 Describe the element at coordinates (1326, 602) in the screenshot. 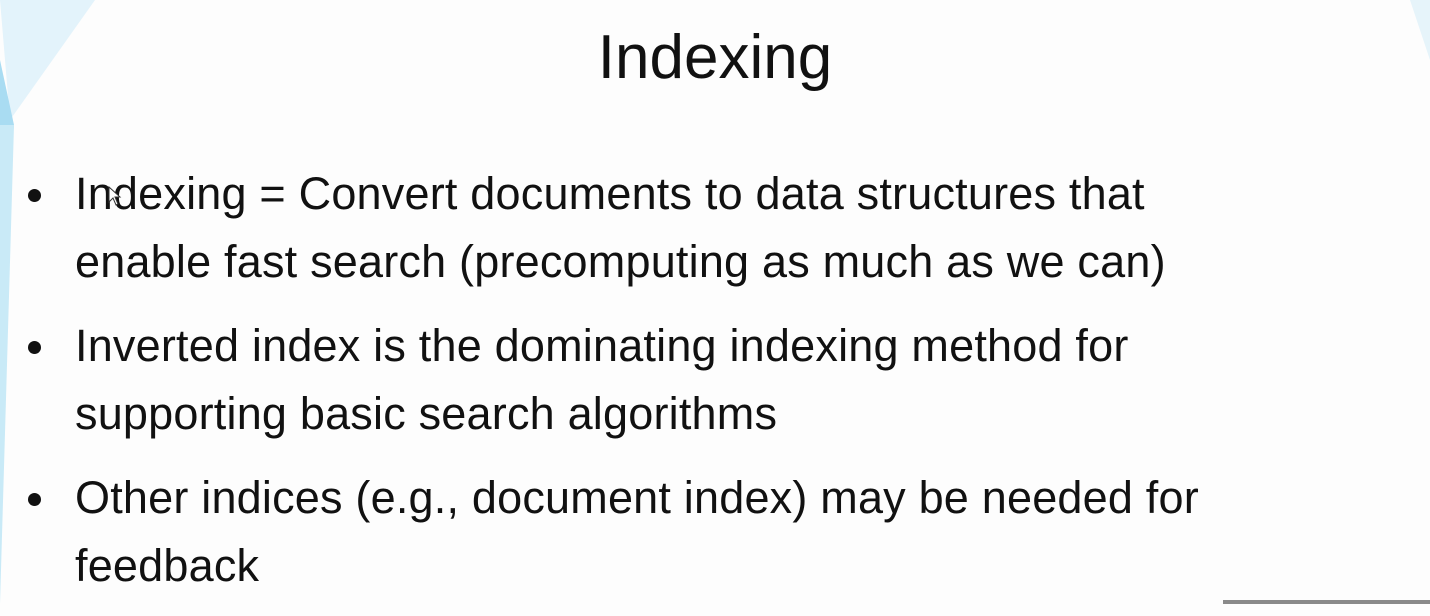

I see `progress-bar-edge` at that location.